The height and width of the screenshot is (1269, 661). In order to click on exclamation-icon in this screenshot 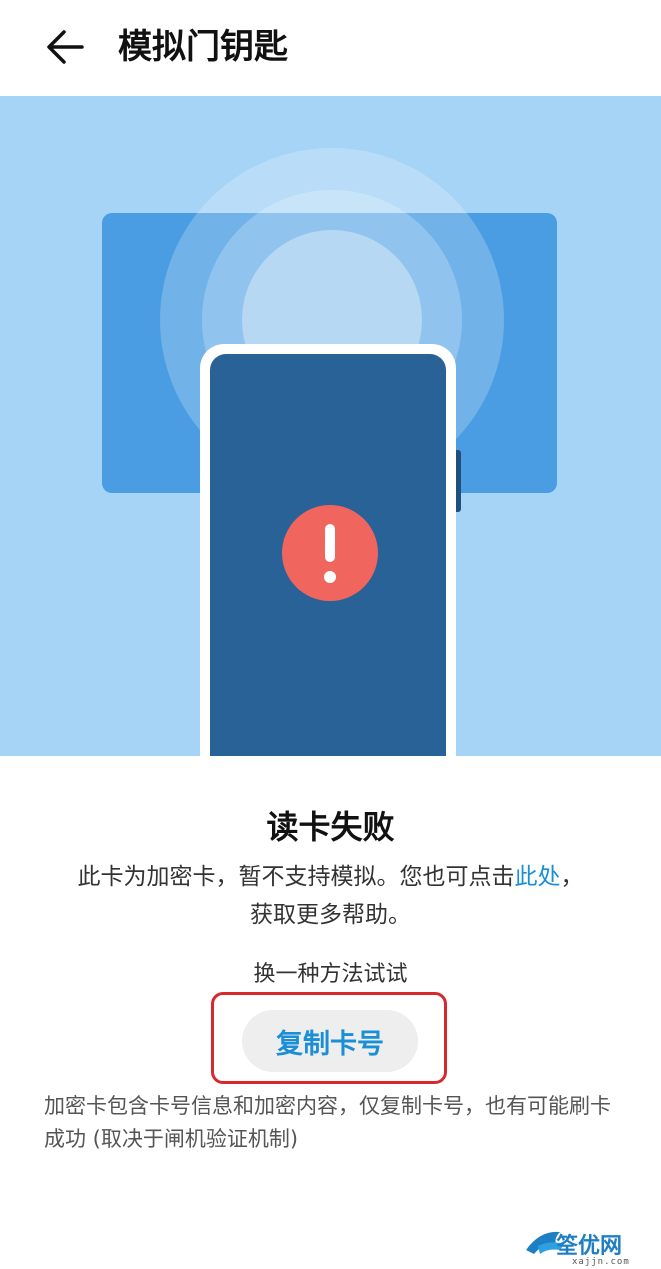, I will do `click(330, 553)`.